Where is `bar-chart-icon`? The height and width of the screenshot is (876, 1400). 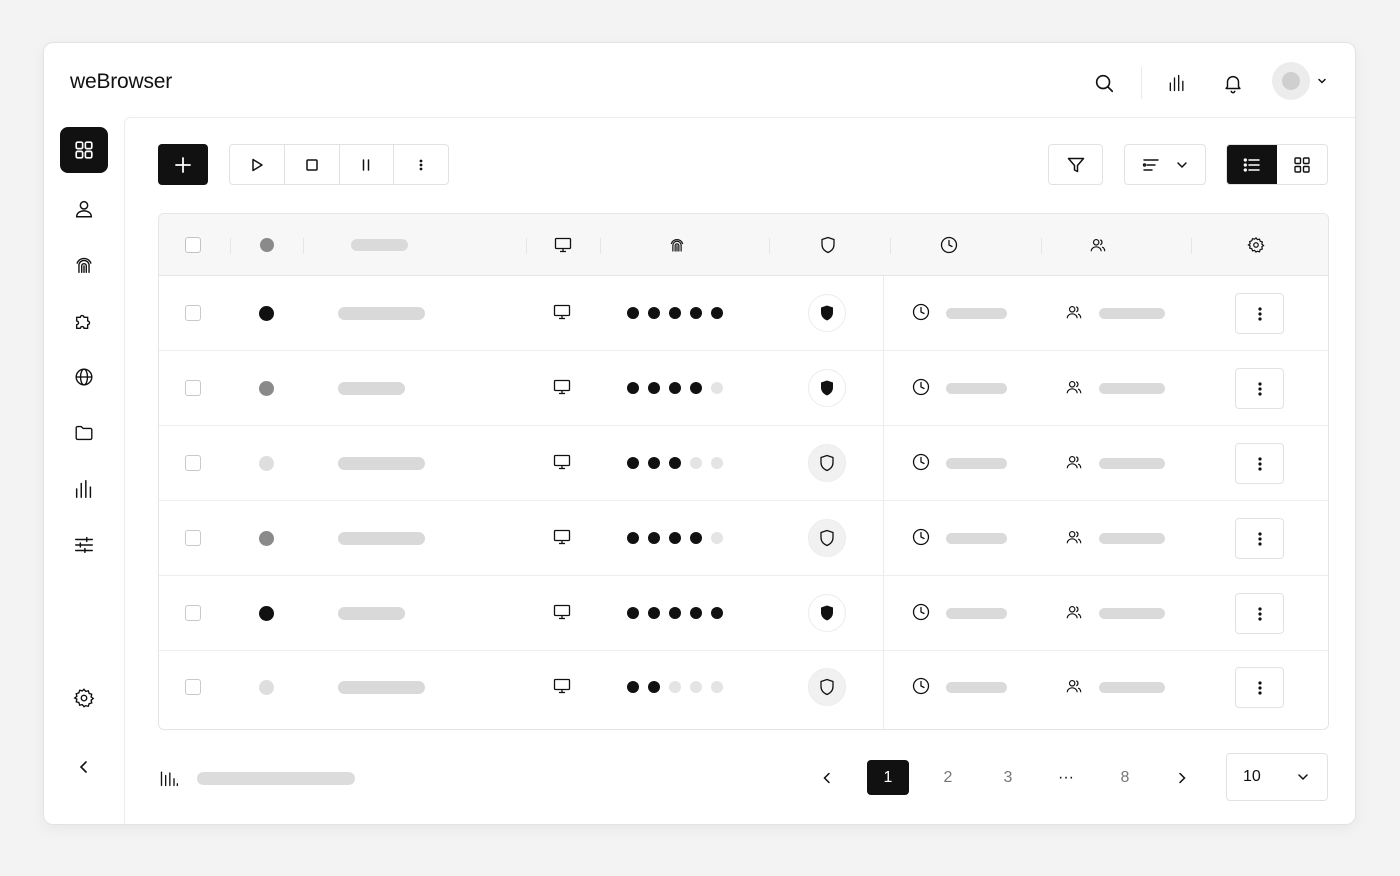
bar-chart-icon is located at coordinates (1177, 83).